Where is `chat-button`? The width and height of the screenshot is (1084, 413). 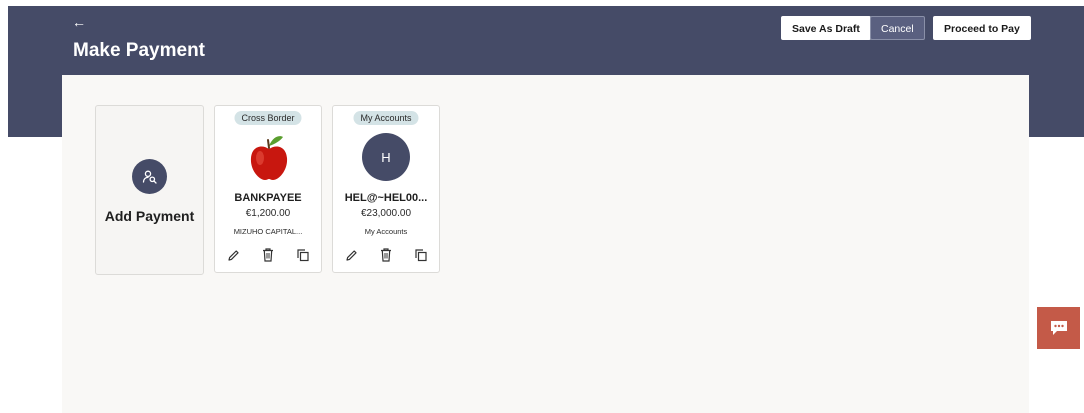
chat-button is located at coordinates (1058, 328).